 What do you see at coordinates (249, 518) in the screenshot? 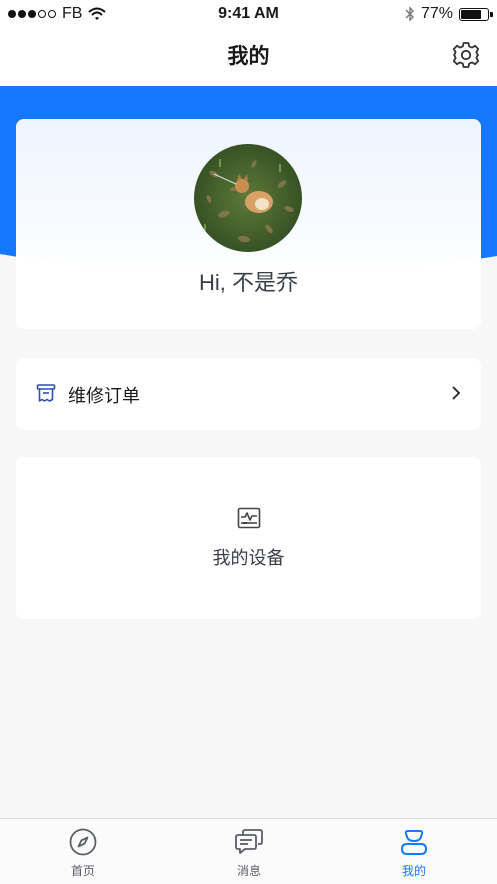
I see `monitor-icon` at bounding box center [249, 518].